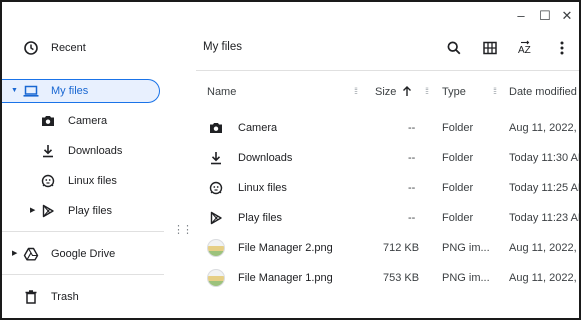  What do you see at coordinates (31, 91) in the screenshot?
I see `laptop-icon` at bounding box center [31, 91].